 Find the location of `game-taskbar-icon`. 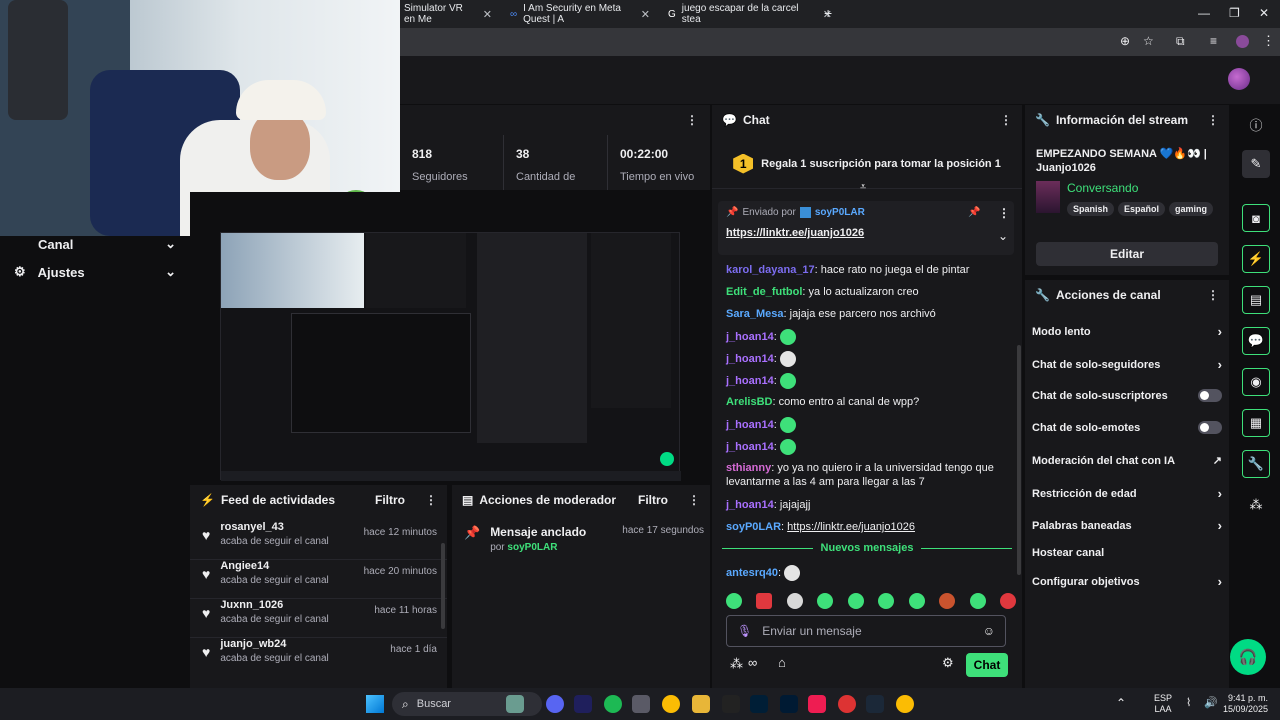

game-taskbar-icon is located at coordinates (515, 704).